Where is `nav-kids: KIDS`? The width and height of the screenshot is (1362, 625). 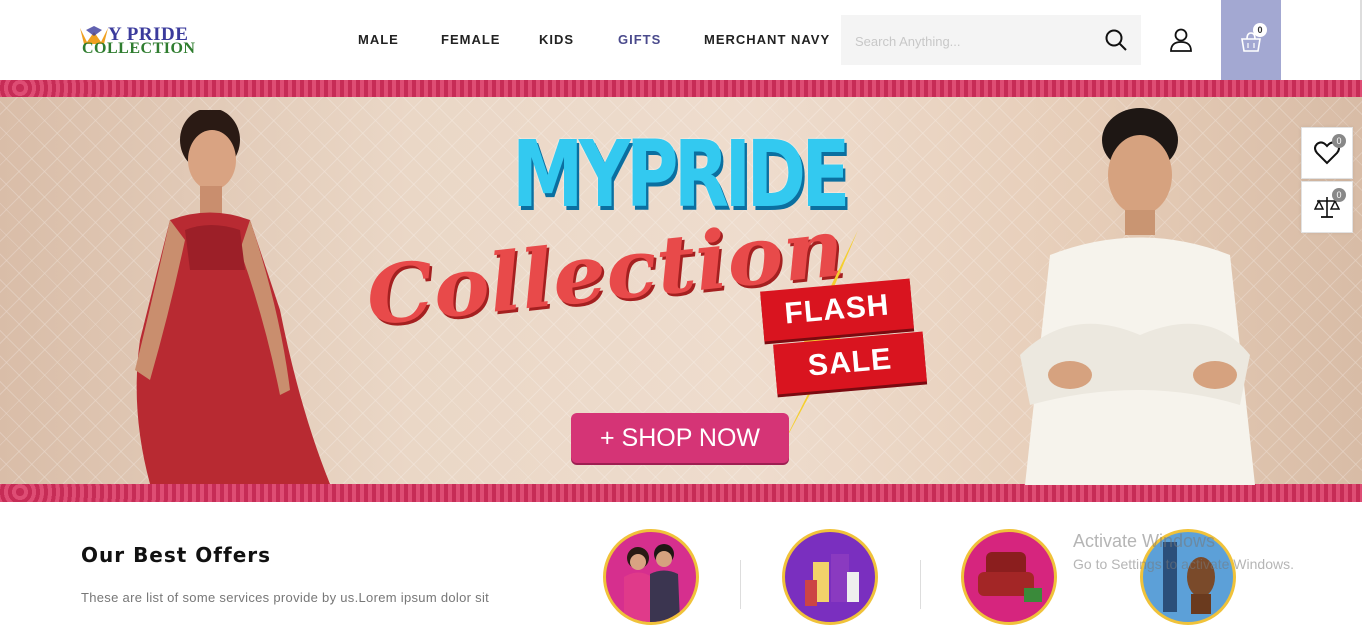
nav-kids: KIDS is located at coordinates (556, 39).